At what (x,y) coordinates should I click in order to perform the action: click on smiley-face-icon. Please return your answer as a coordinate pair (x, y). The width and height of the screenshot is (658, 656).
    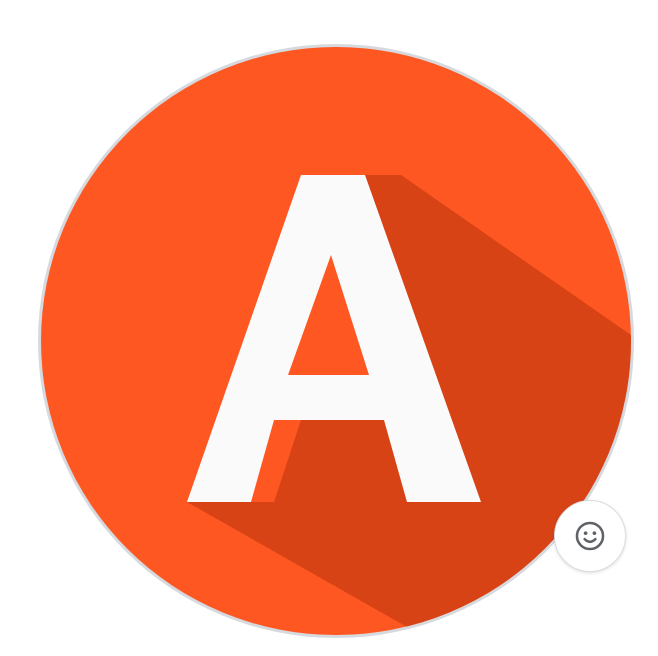
    Looking at the image, I should click on (590, 536).